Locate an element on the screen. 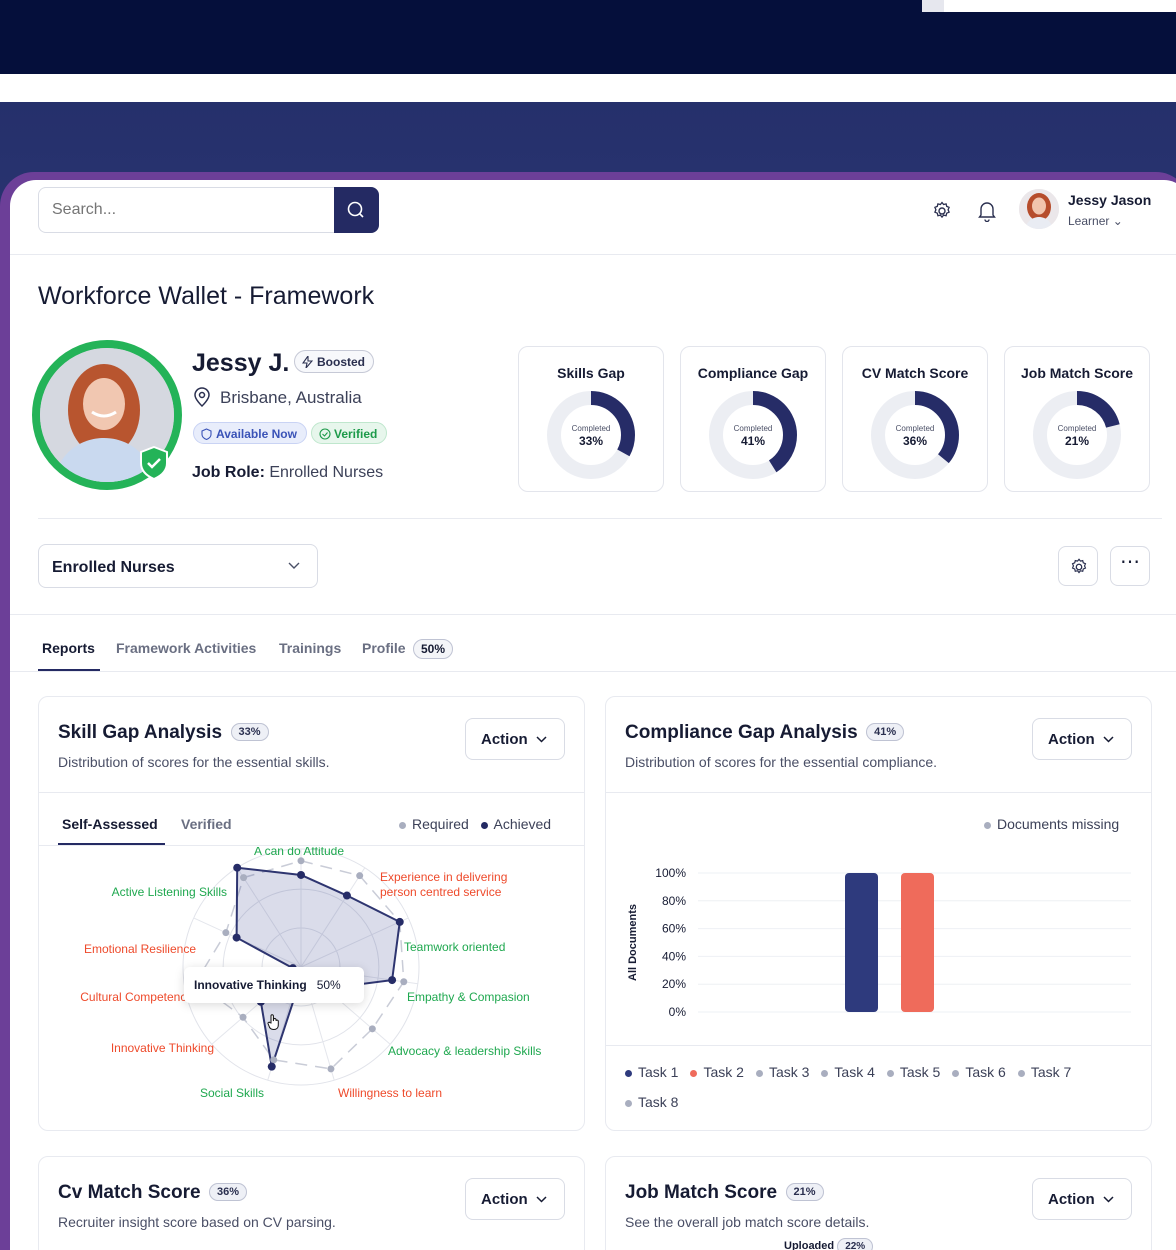 The image size is (1176, 1250). hand-cursor-icon is located at coordinates (273, 1022).